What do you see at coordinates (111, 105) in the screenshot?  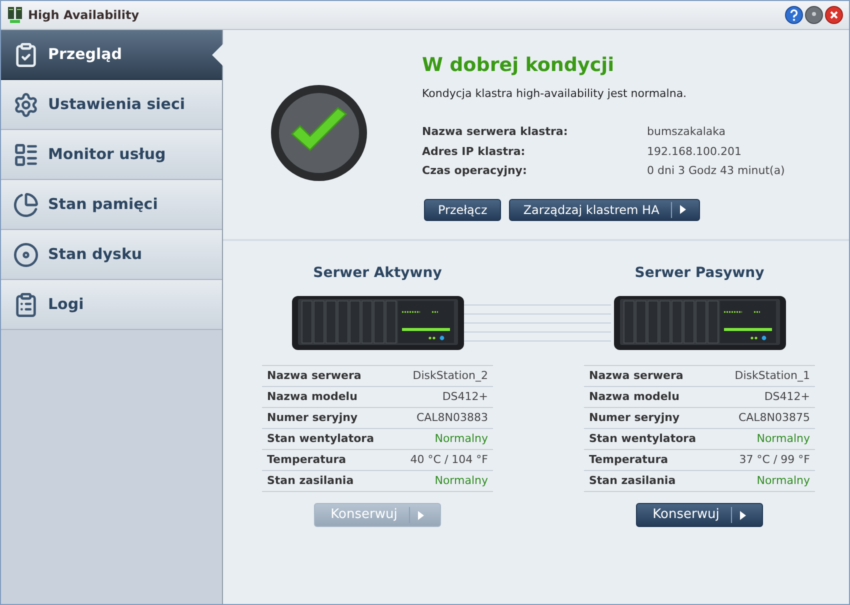 I see `sidebar-item: Ustawienia sieci` at bounding box center [111, 105].